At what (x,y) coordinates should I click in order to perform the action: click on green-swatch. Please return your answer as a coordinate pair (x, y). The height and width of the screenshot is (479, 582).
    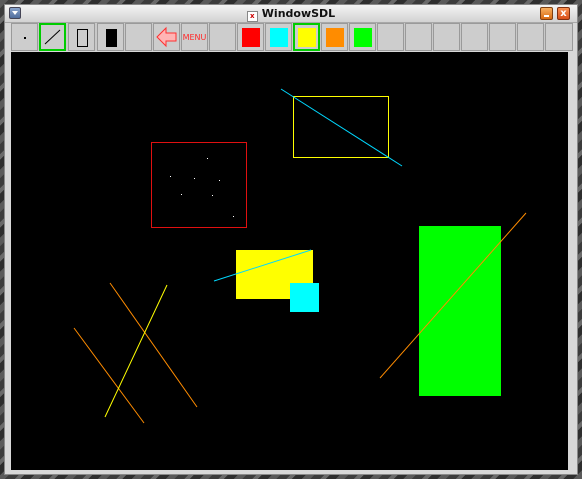
    Looking at the image, I should click on (363, 37).